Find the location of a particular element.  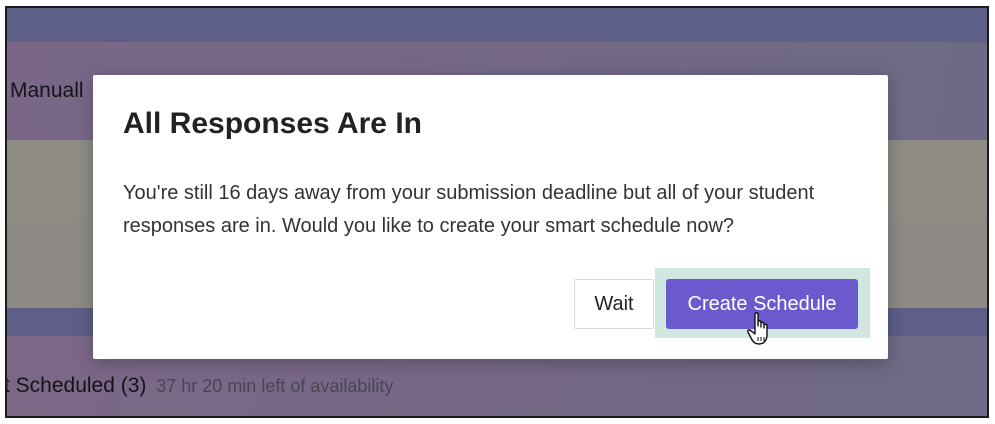

create-schedule-button: Create Schedule is located at coordinates (762, 304).